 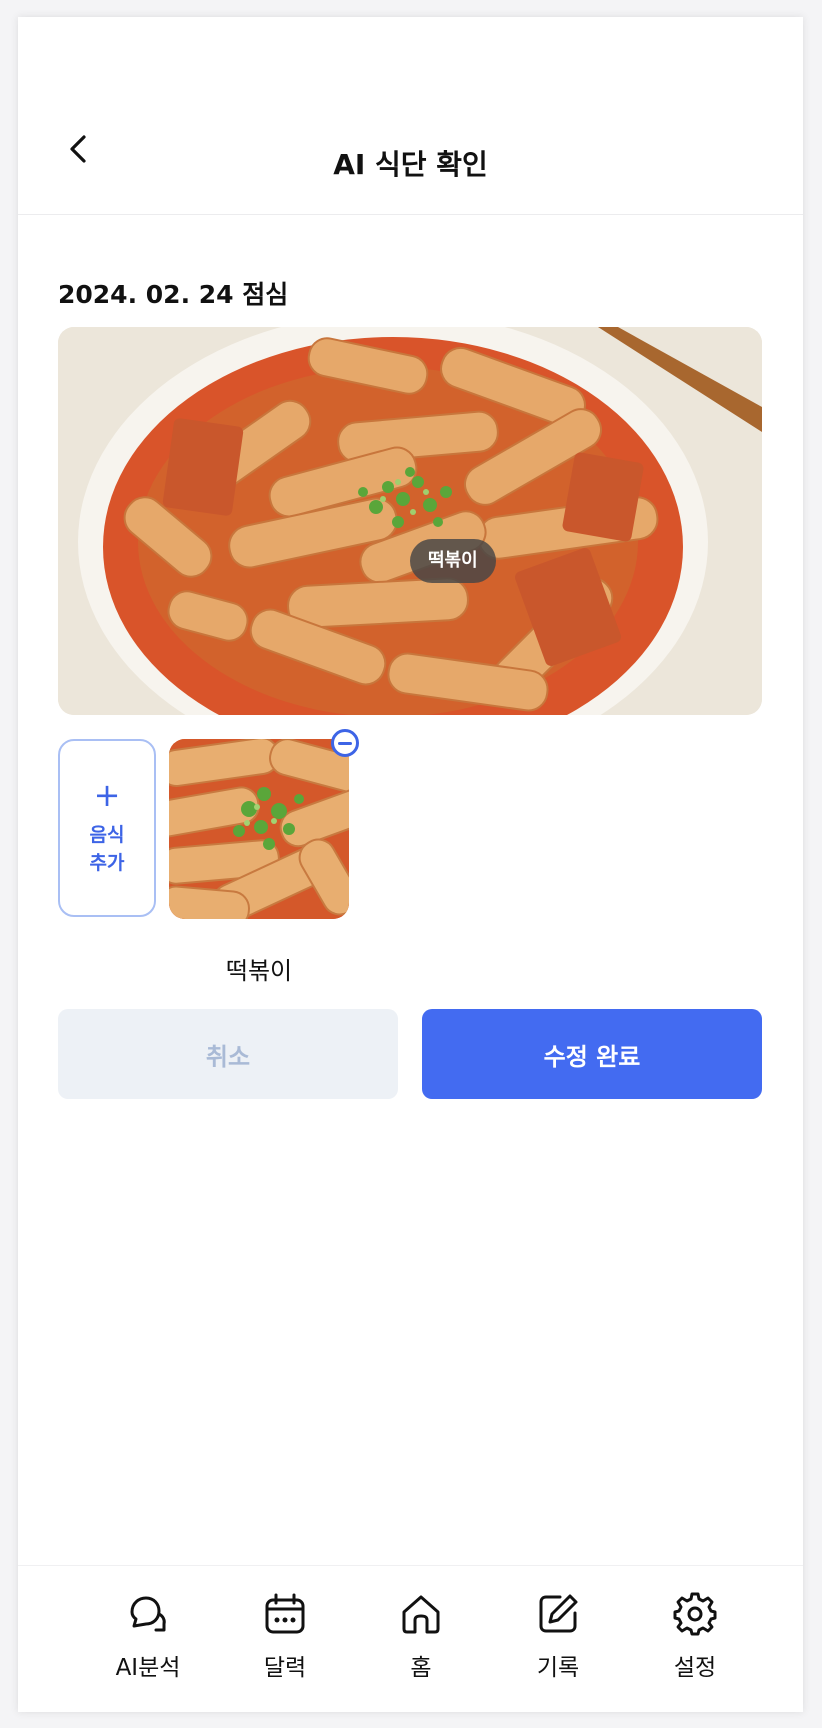 I want to click on page-title: AI 식단 확인, so click(x=410, y=164).